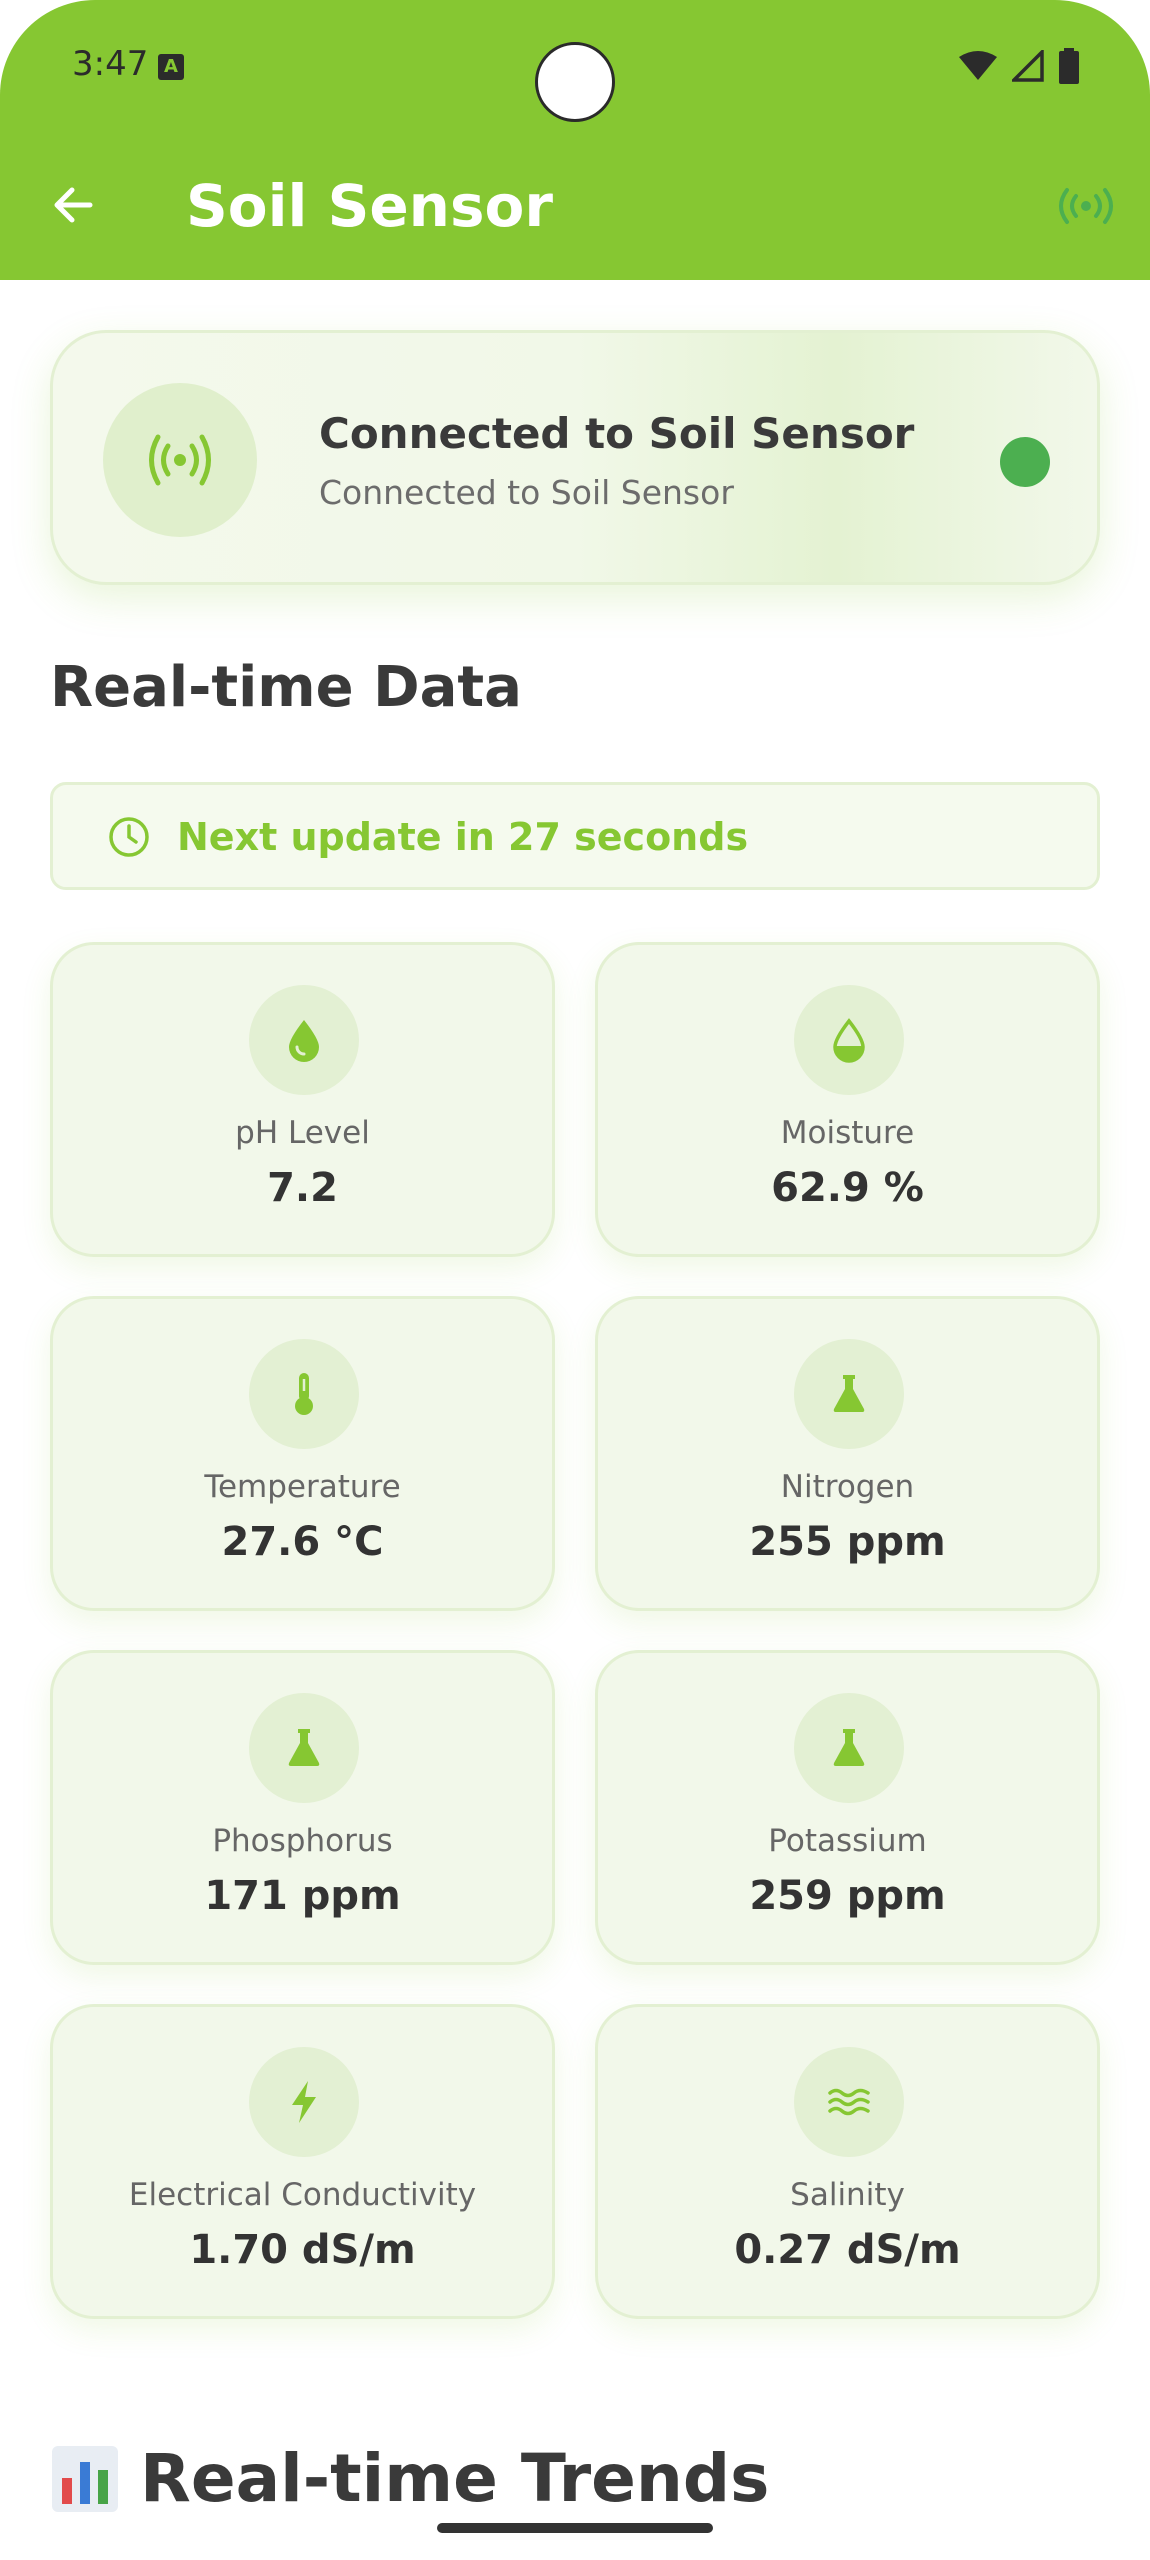  Describe the element at coordinates (302, 2250) in the screenshot. I see `metric-value: 1.70 dS/m` at that location.